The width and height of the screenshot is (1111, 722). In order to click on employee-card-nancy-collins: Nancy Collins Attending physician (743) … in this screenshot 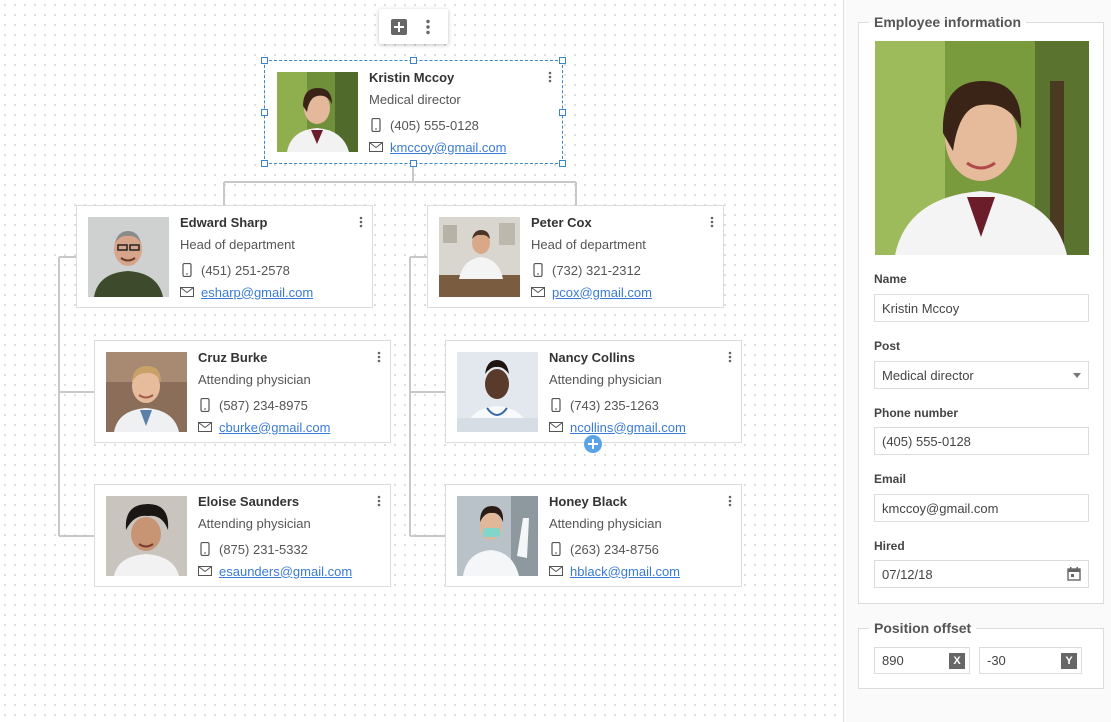, I will do `click(593, 391)`.